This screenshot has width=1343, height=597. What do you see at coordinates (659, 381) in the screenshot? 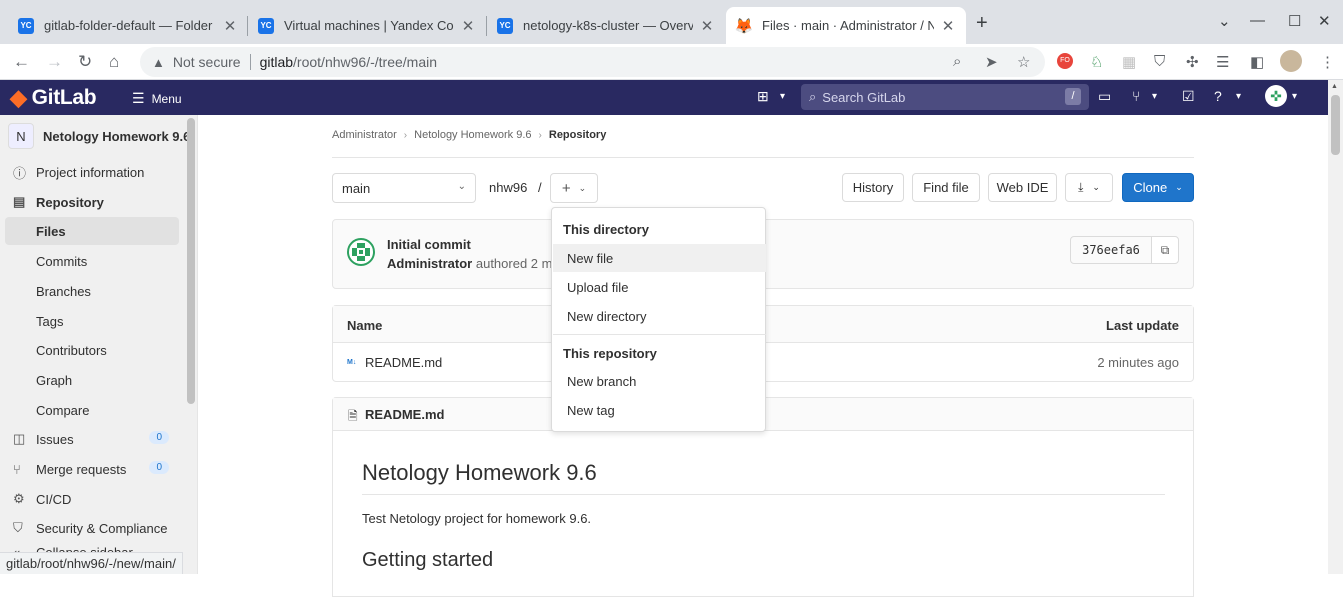
I see `new-branch-menu-item: New branch` at bounding box center [659, 381].